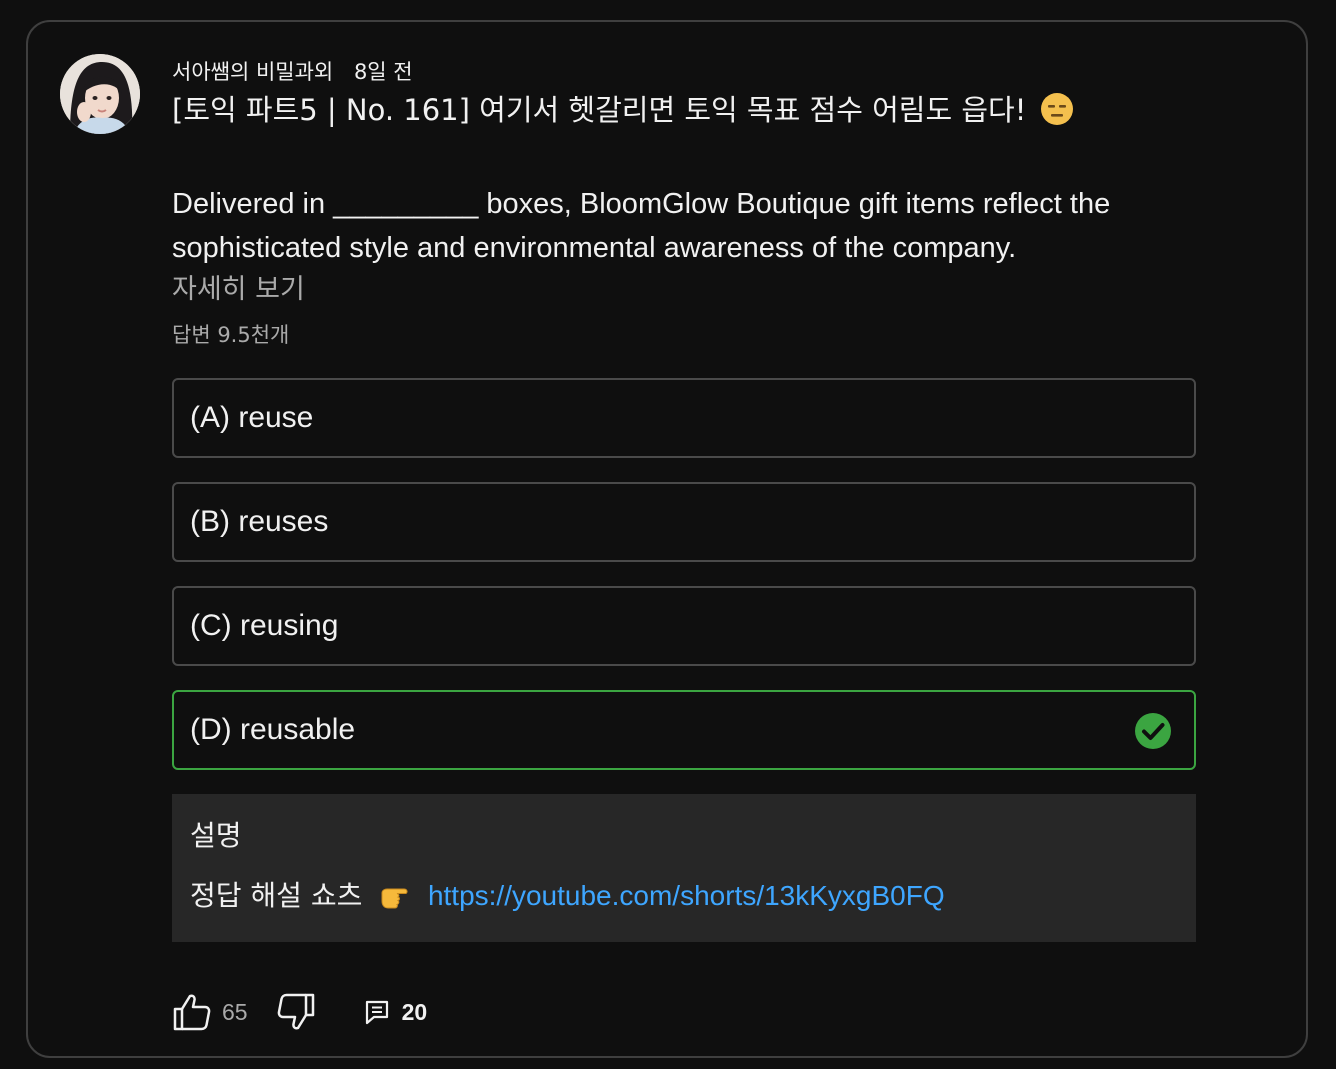 This screenshot has height=1069, width=1336. Describe the element at coordinates (396, 901) in the screenshot. I see `pointing-hand-icon` at that location.